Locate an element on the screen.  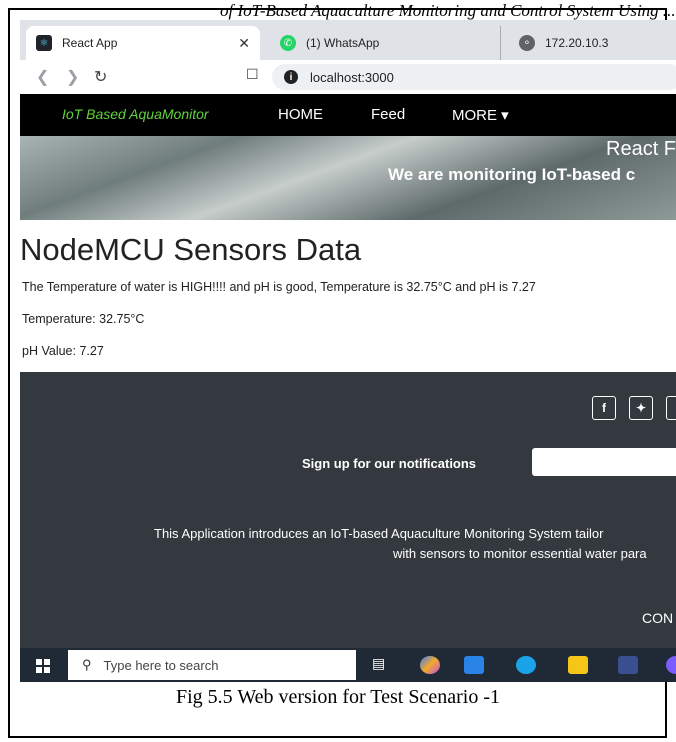
tab-ip-address: ⚬ 172.20.10.3 is located at coordinates (588, 43).